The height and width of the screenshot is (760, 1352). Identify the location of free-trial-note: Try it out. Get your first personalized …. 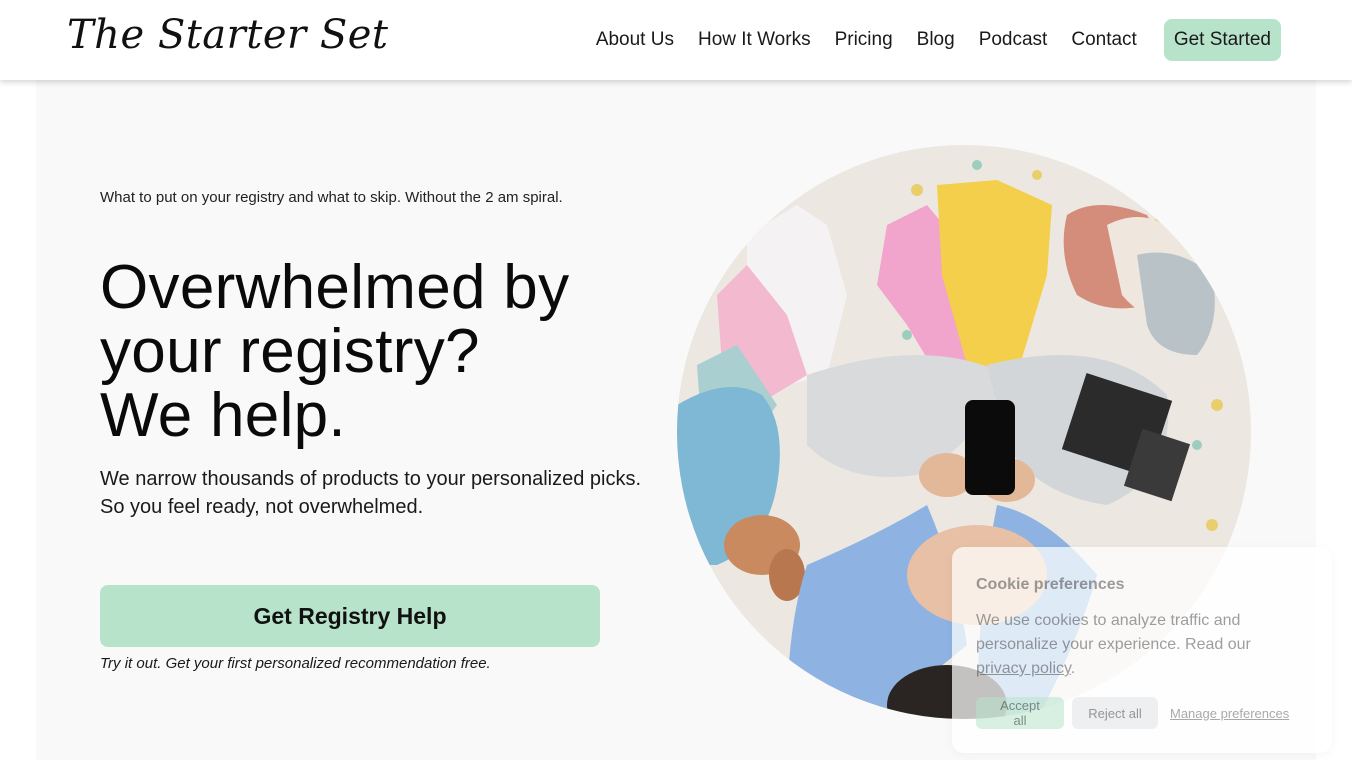
(295, 663).